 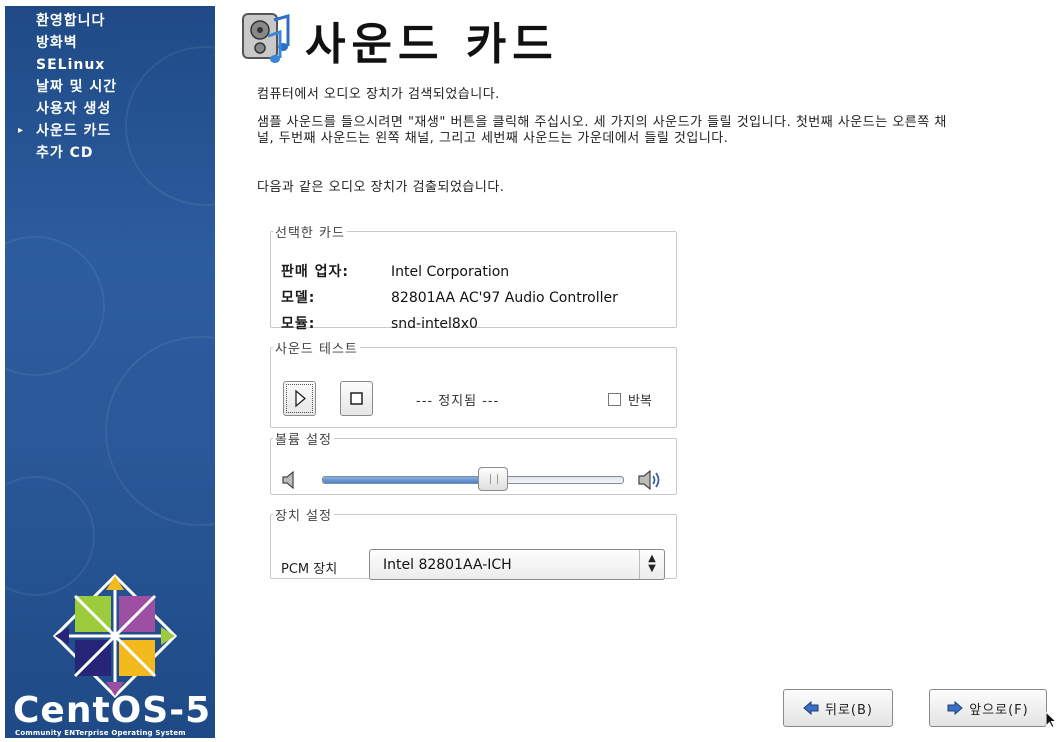 What do you see at coordinates (473, 462) in the screenshot?
I see `volume-frame: 볼륨 설정` at bounding box center [473, 462].